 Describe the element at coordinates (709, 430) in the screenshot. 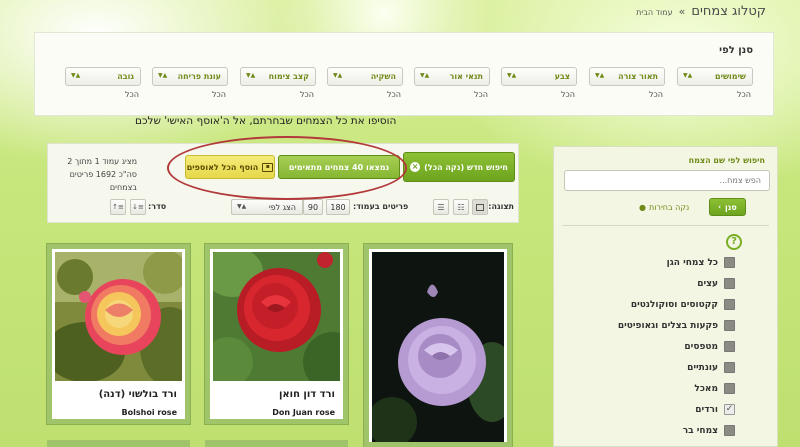

I see `category-item-wild-plants: צמחי בר` at that location.